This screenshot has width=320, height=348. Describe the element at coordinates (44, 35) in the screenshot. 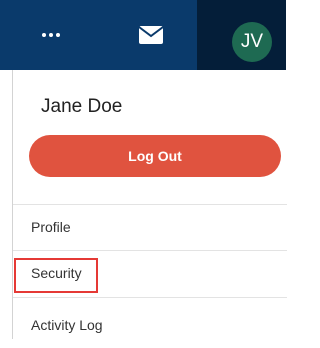

I see `more-horizontal-icon` at that location.